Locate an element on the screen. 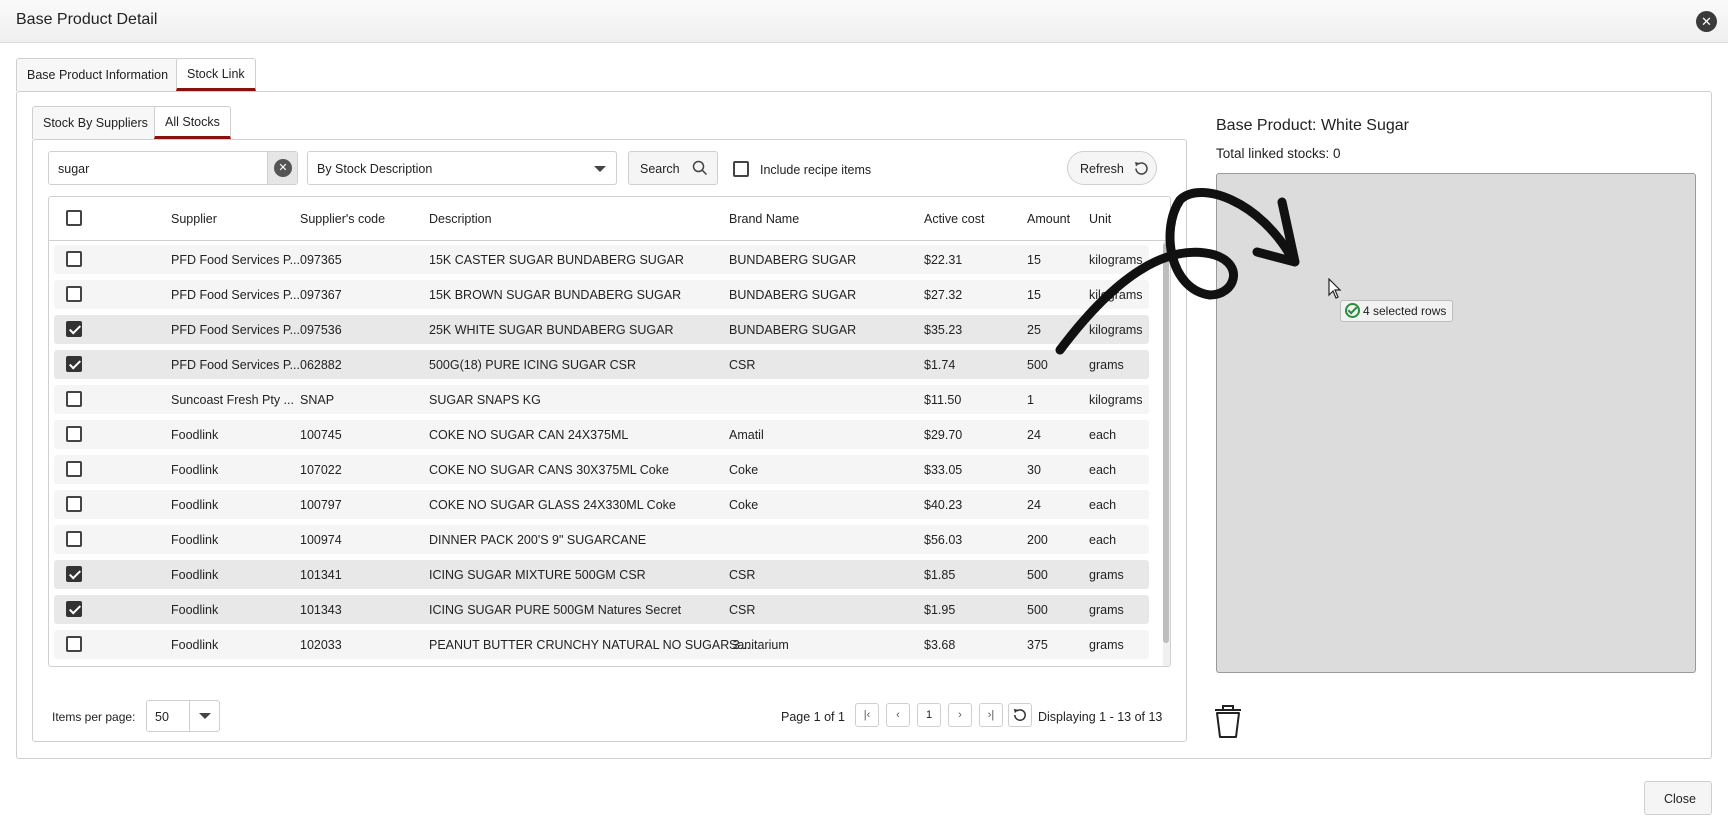 The height and width of the screenshot is (831, 1728). trash-icon is located at coordinates (1228, 721).